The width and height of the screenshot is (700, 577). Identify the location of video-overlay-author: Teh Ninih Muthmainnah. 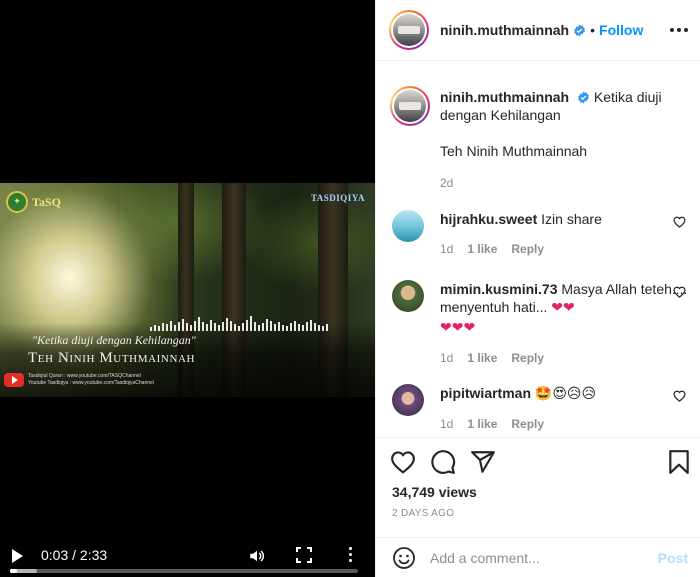
(112, 358).